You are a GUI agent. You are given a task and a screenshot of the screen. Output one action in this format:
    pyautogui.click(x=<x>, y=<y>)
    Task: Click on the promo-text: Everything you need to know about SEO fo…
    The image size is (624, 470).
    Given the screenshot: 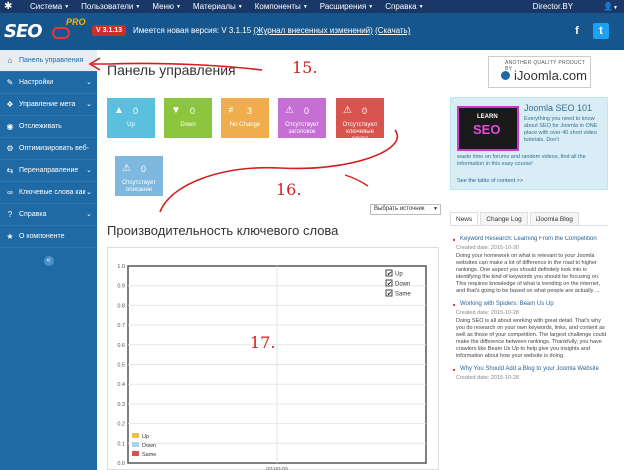 What is the action you would take?
    pyautogui.click(x=564, y=130)
    